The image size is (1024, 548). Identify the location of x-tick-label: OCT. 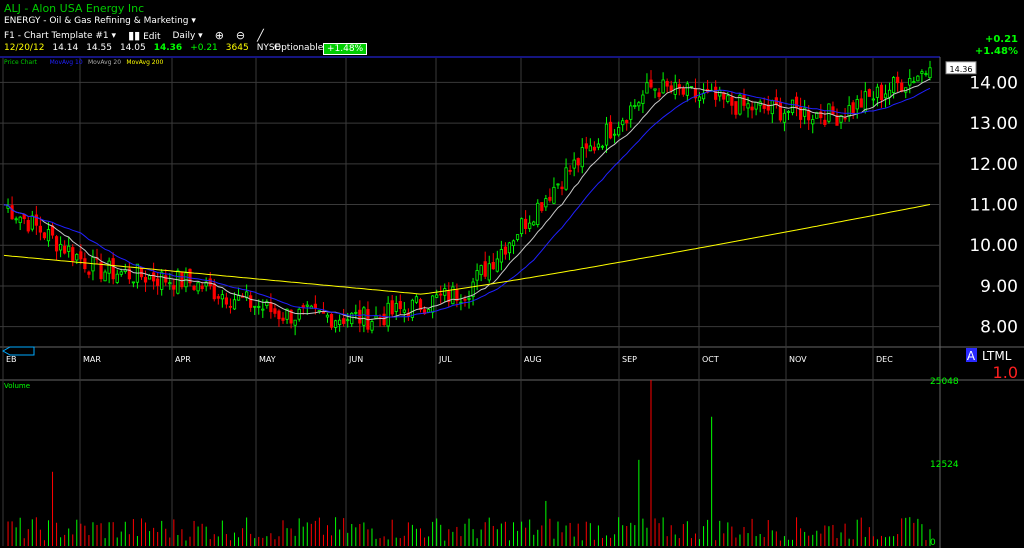
(710, 359).